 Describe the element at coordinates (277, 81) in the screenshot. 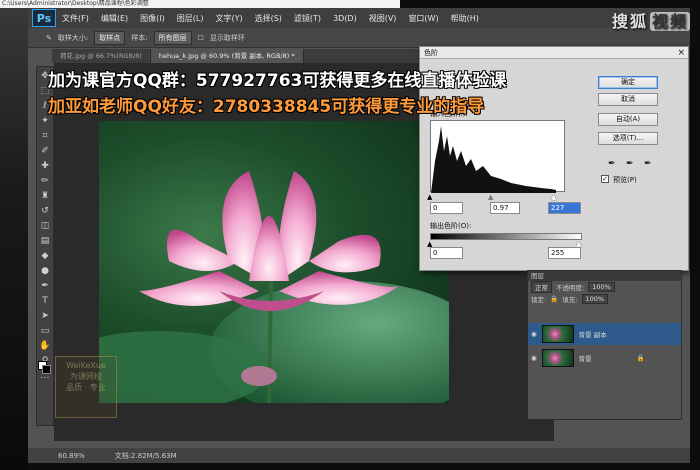

I see `ad-line-1: 加为课官方QQ群：577927763可获得更多在线直播体验课` at that location.